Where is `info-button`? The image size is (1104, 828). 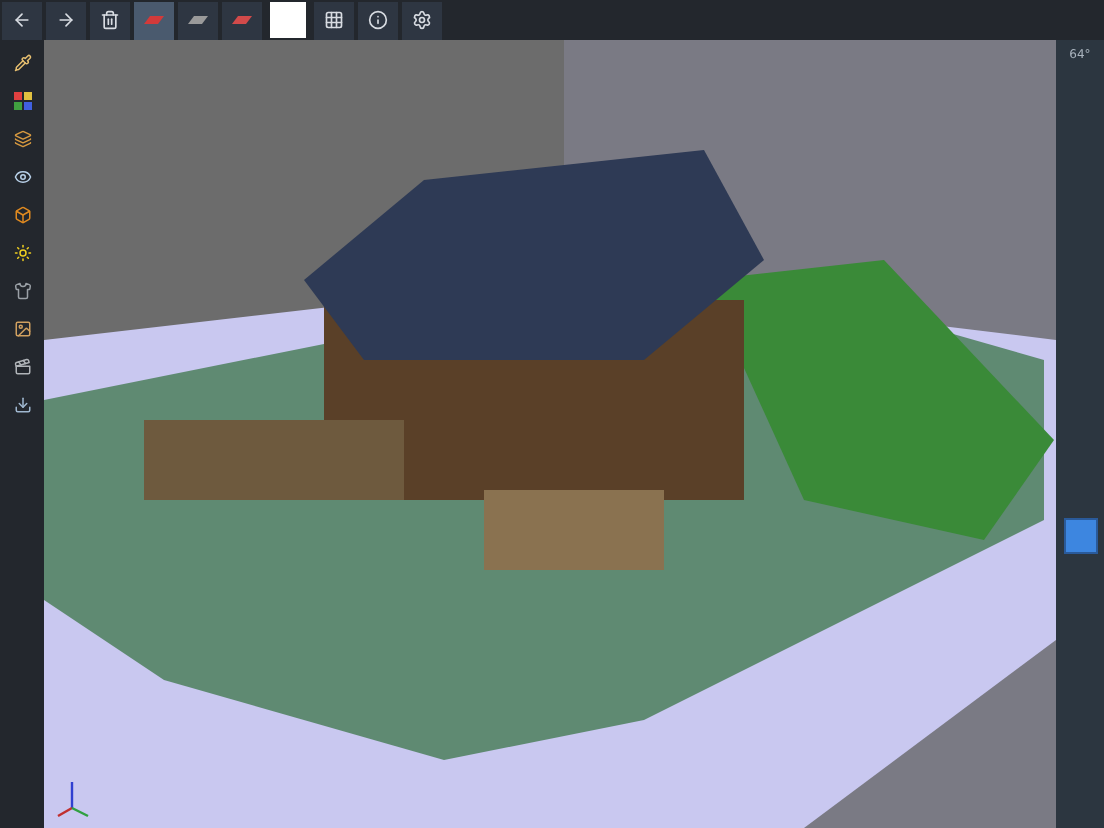 info-button is located at coordinates (378, 20).